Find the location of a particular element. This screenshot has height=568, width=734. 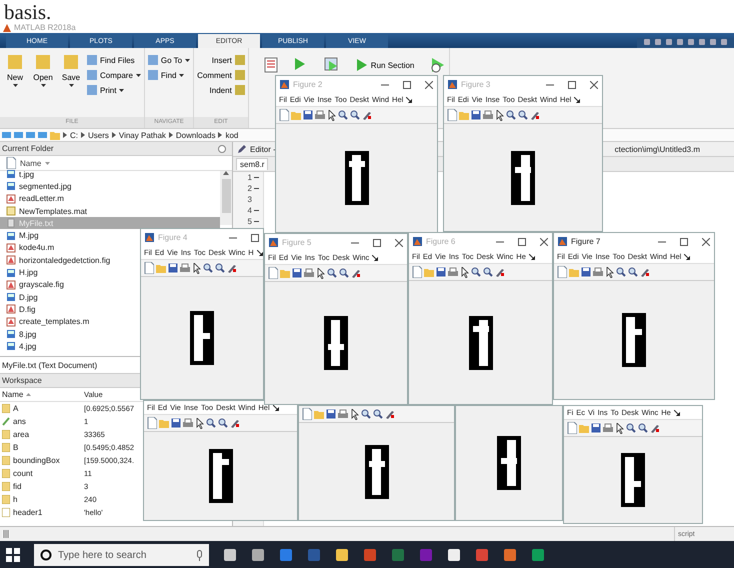

file-list-item: M.jpg is located at coordinates (22, 235).